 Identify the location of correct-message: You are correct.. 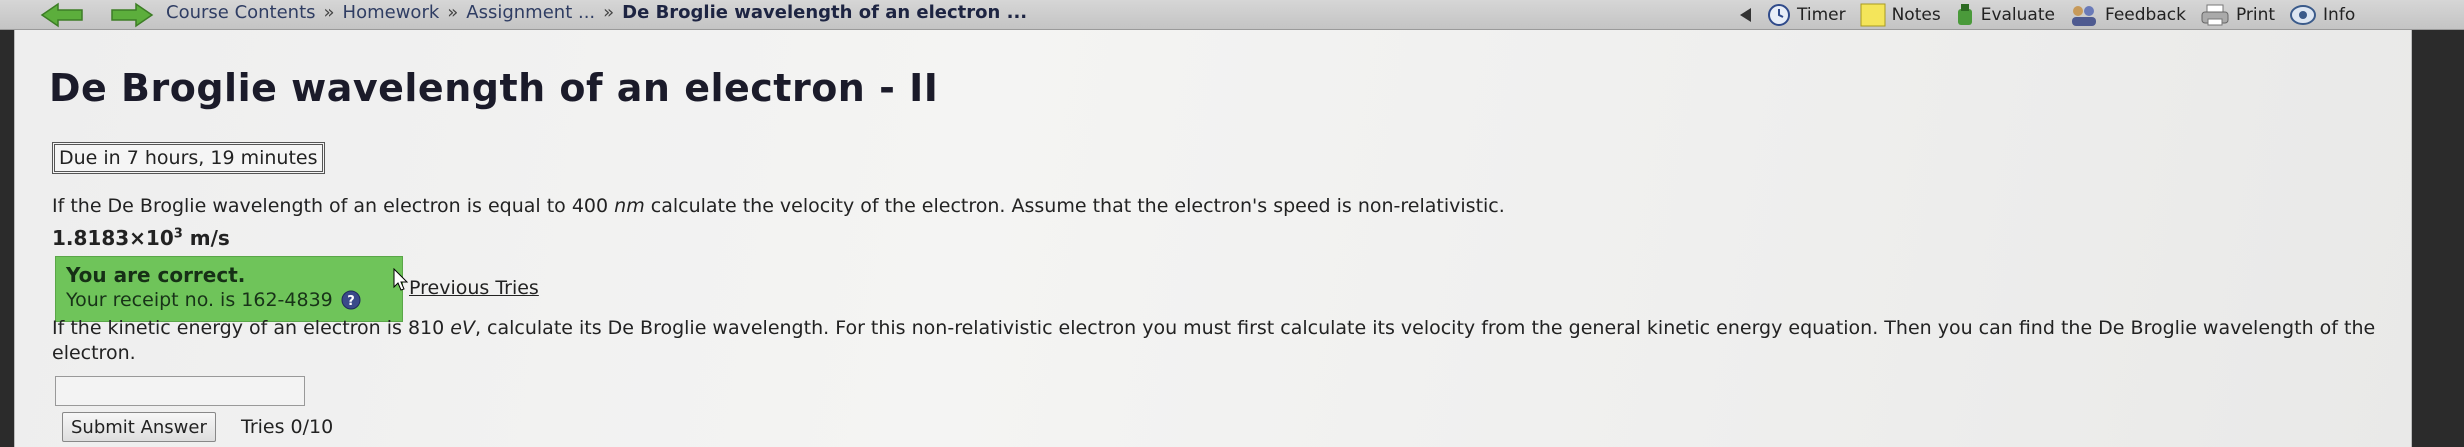
(156, 275).